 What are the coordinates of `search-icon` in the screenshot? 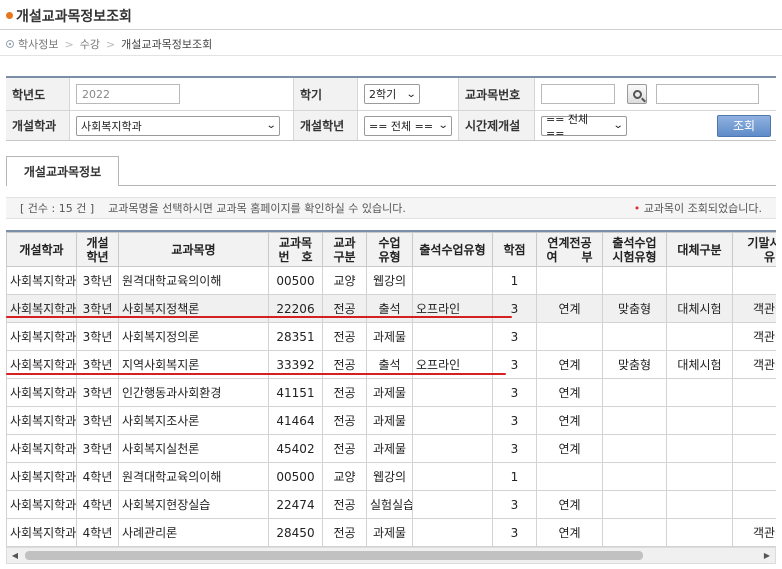 It's located at (637, 94).